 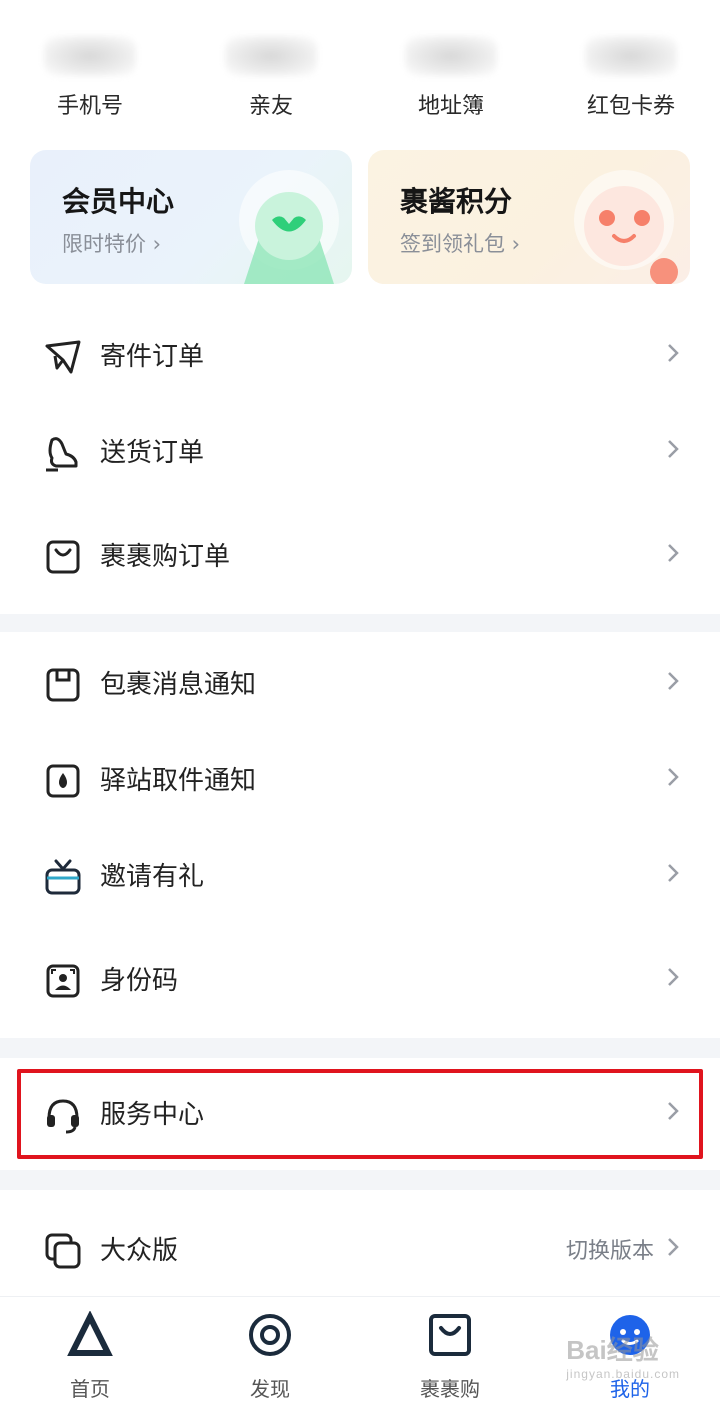 I want to click on card-subtitle: 签到领礼包 ›, so click(x=460, y=244).